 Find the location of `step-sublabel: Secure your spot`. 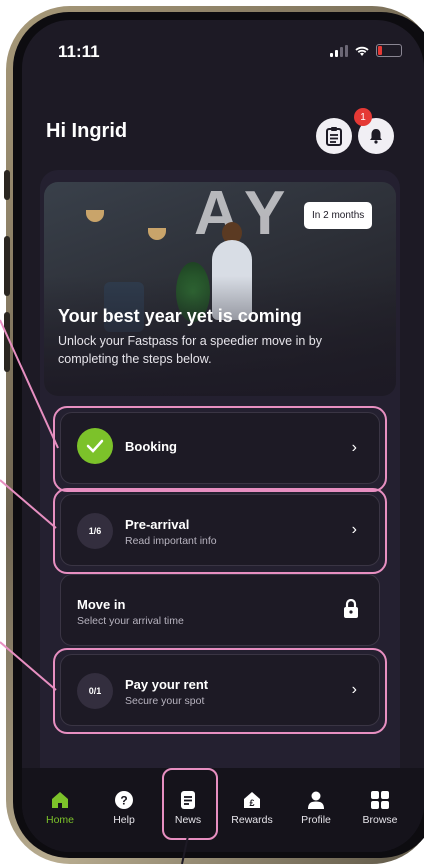

step-sublabel: Secure your spot is located at coordinates (165, 701).